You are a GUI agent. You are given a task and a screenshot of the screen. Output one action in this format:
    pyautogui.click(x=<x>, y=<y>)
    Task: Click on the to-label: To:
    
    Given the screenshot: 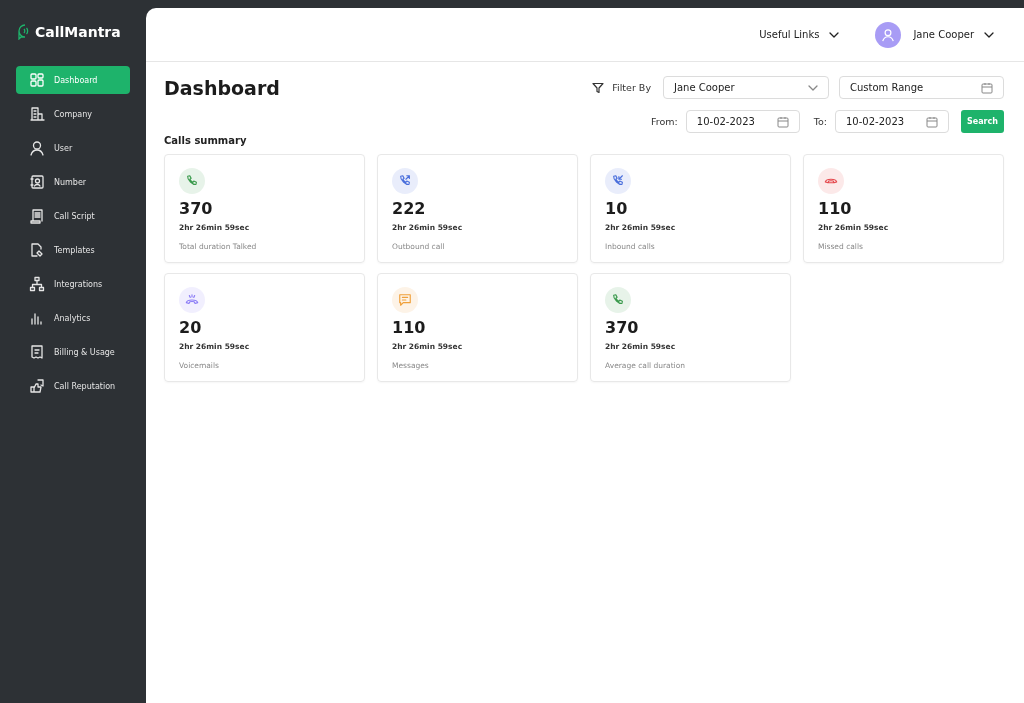 What is the action you would take?
    pyautogui.click(x=820, y=121)
    